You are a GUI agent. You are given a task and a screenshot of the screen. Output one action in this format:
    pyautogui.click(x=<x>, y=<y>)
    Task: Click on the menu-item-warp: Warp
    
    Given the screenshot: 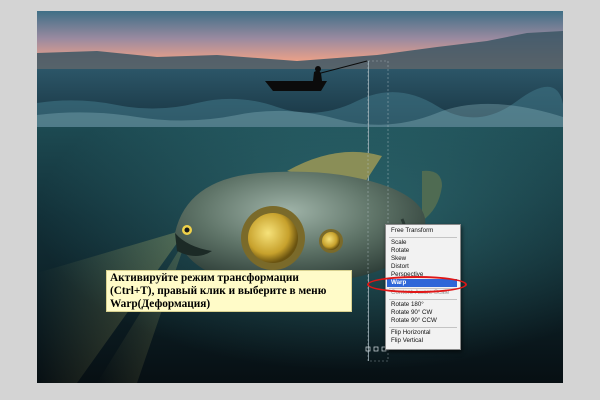 What is the action you would take?
    pyautogui.click(x=422, y=283)
    